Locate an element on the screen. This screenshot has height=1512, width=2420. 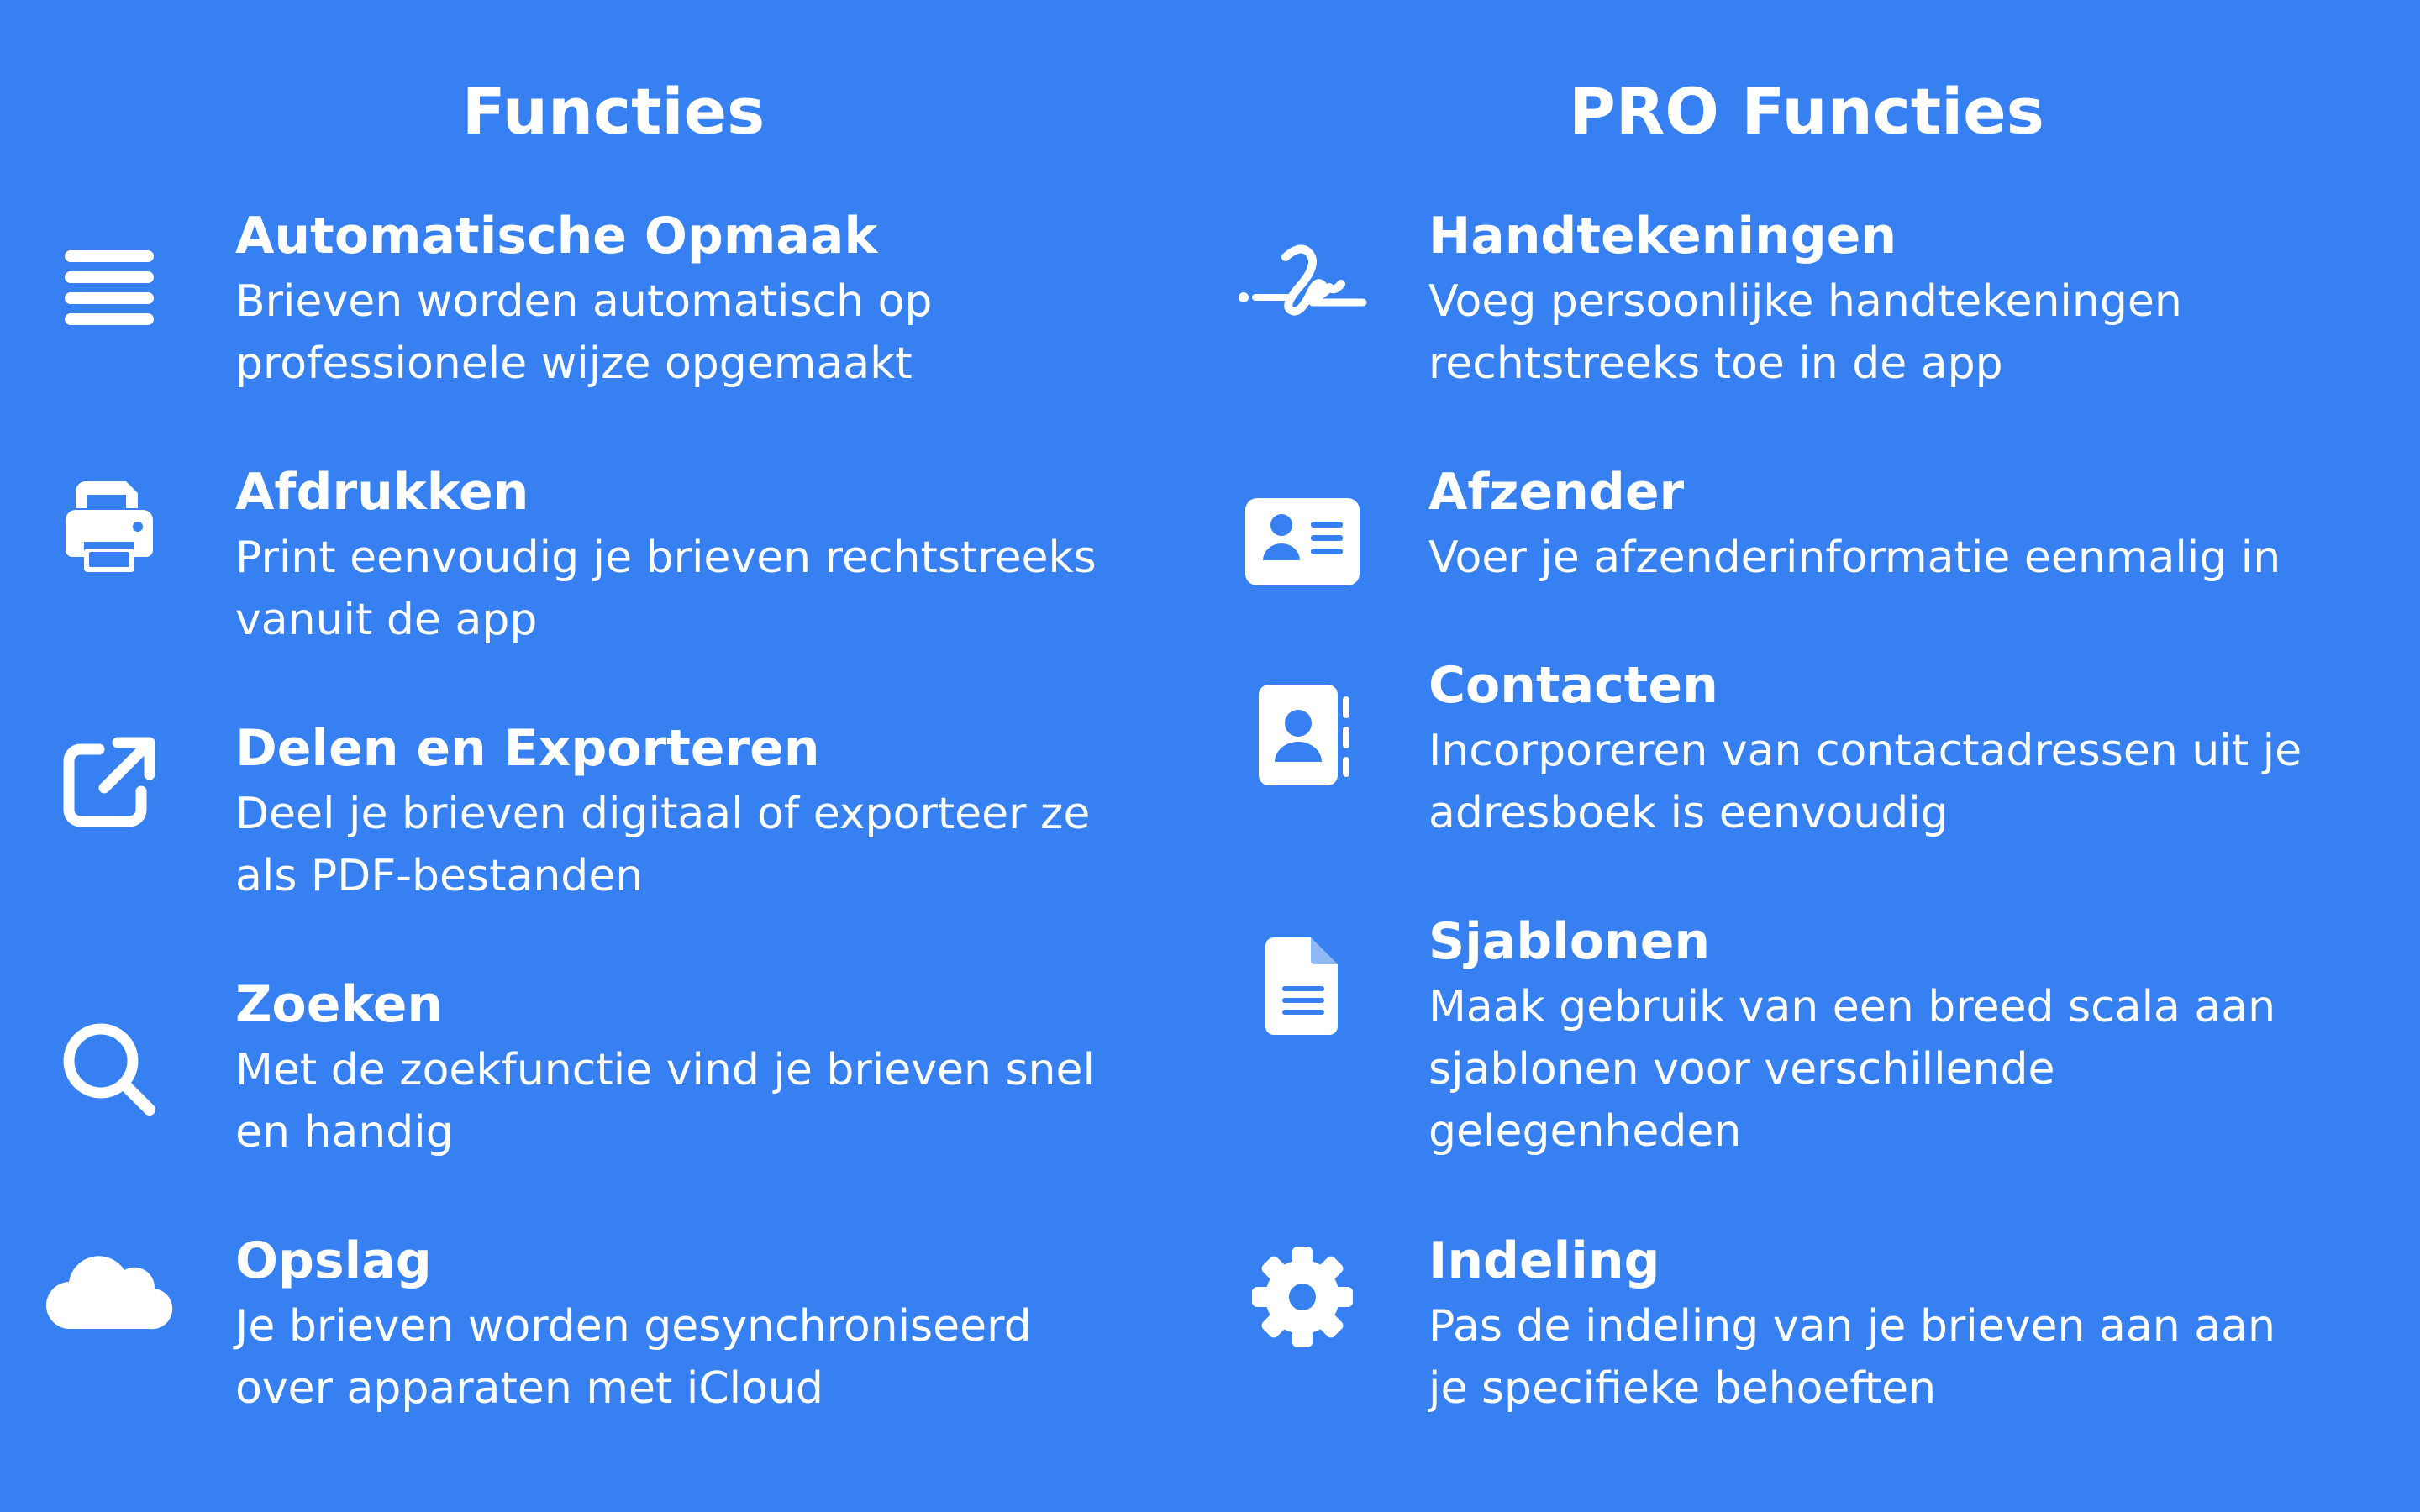
feature-title: Afzender is located at coordinates (1557, 492).